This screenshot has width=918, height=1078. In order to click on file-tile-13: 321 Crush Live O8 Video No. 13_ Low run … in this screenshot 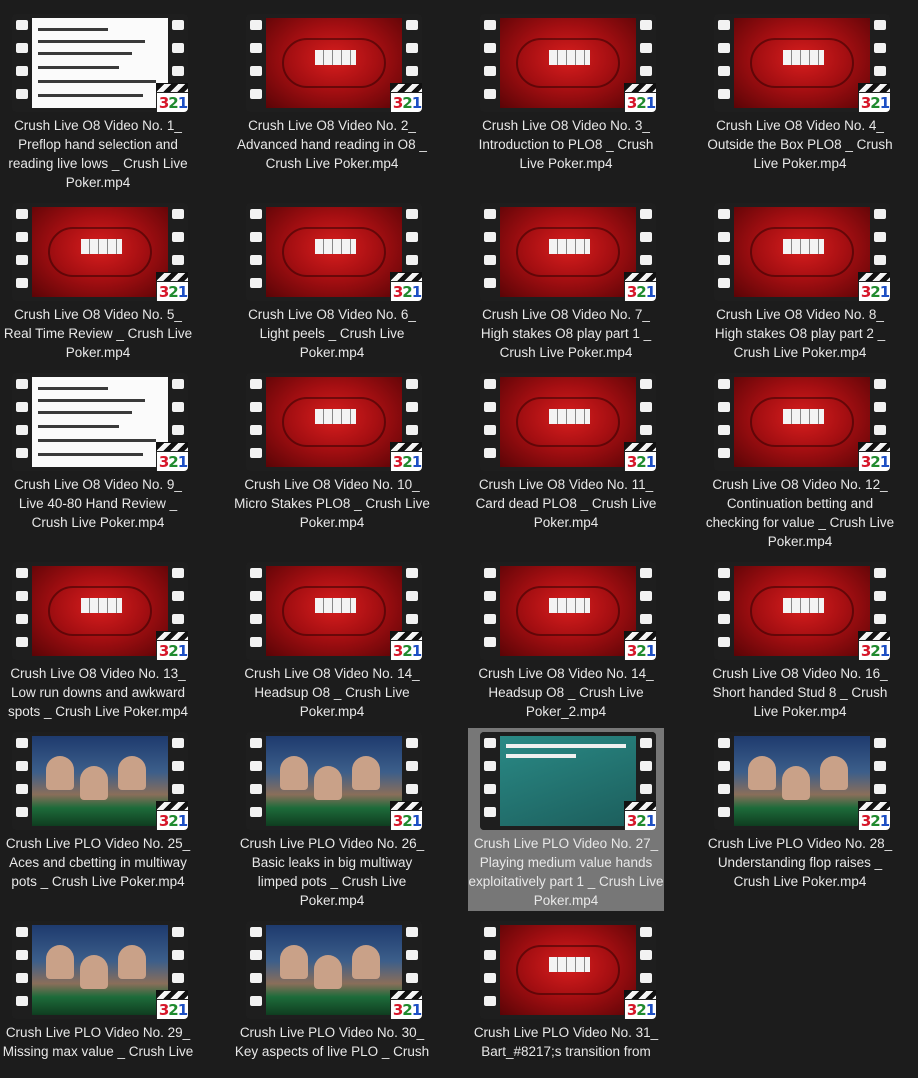, I will do `click(98, 638)`.